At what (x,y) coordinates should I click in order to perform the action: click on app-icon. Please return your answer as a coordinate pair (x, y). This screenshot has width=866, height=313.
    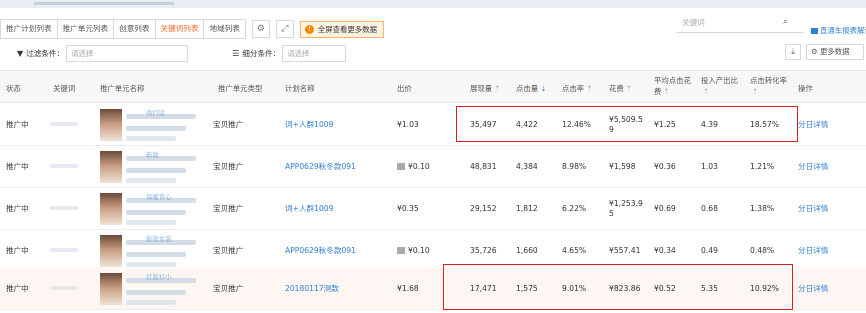
    Looking at the image, I should click on (401, 250).